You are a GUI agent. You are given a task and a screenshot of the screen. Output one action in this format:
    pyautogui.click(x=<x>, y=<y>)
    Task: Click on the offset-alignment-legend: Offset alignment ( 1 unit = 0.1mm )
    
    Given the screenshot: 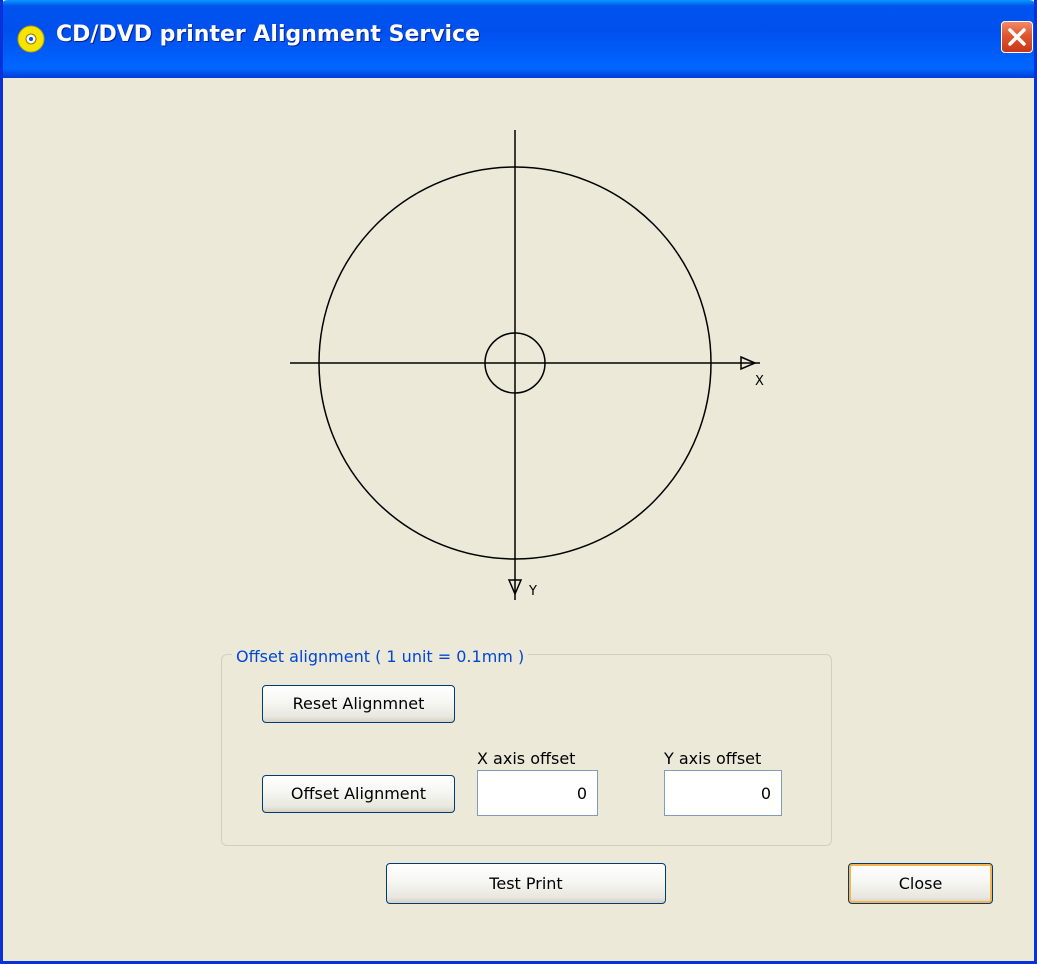 What is the action you would take?
    pyautogui.click(x=380, y=657)
    